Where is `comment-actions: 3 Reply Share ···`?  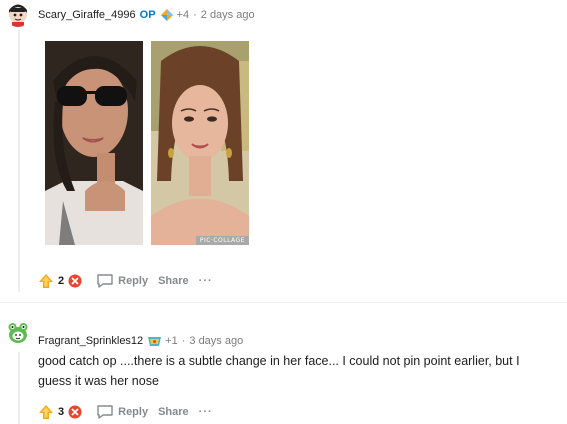
comment-actions: 3 Reply Share ··· is located at coordinates (125, 412).